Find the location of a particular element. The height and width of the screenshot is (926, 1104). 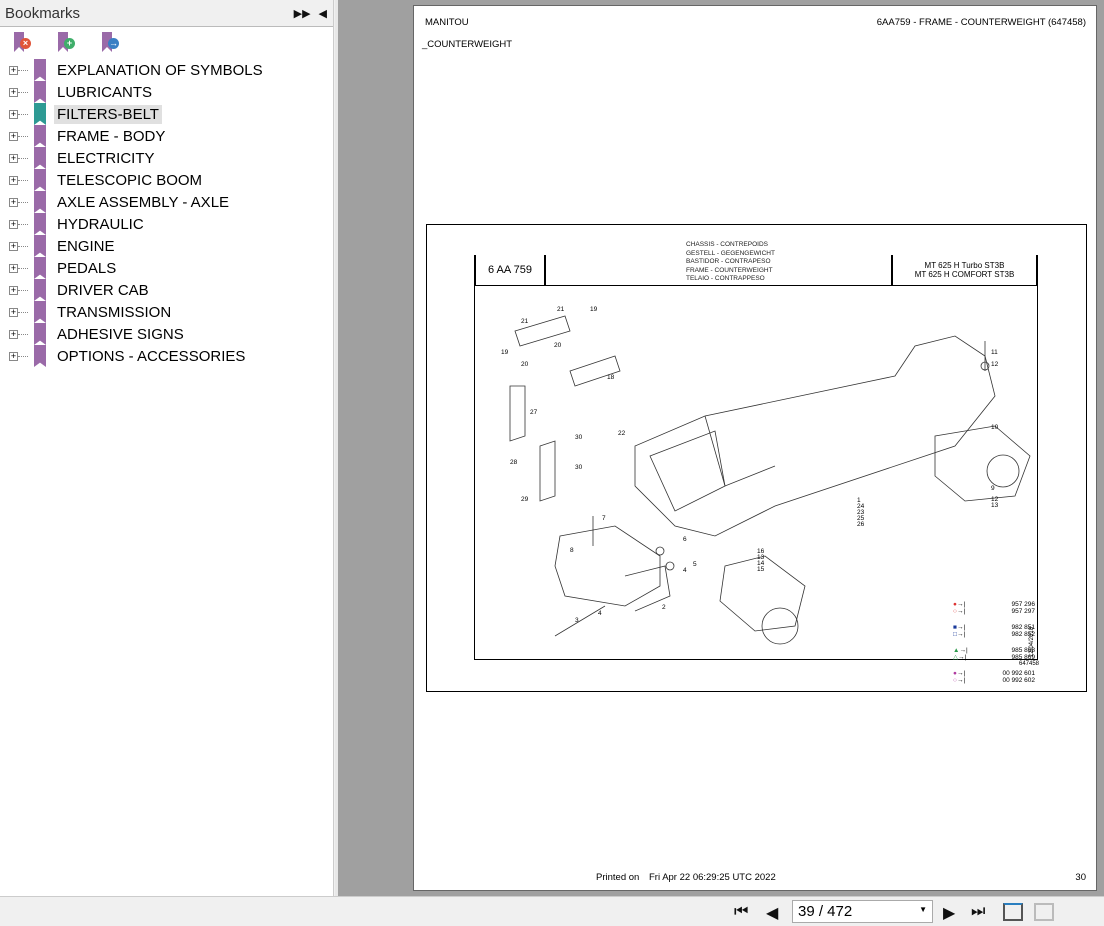

previous-page-icon: ◀ is located at coordinates (772, 913).